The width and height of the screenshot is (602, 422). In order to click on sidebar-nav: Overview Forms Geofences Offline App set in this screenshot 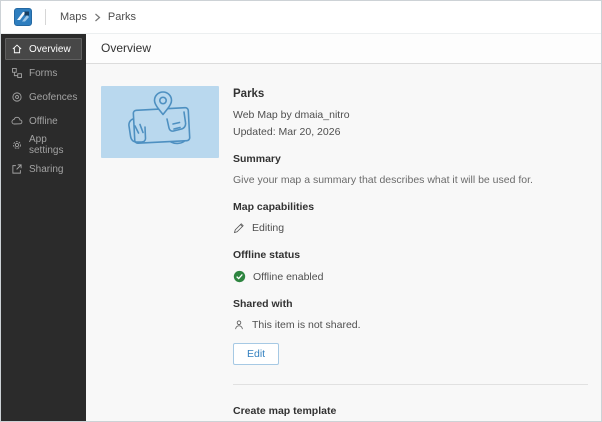, I will do `click(43, 227)`.